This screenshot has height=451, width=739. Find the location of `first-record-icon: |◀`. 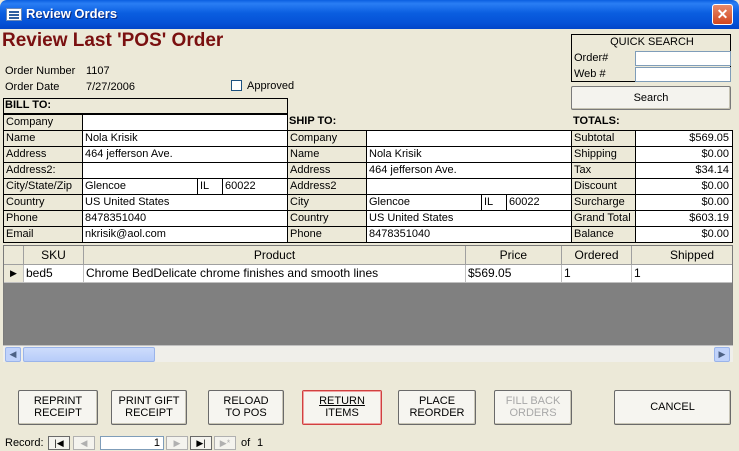

first-record-icon: |◀ is located at coordinates (59, 443).